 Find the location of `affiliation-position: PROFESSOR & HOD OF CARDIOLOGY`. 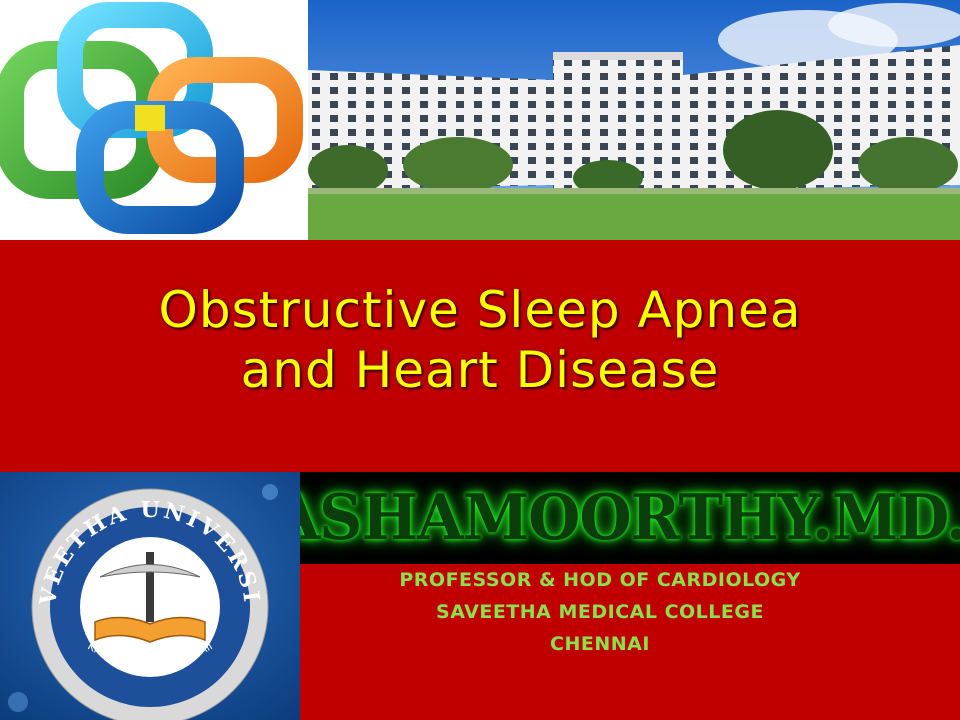

affiliation-position: PROFESSOR & HOD OF CARDIOLOGY is located at coordinates (600, 580).